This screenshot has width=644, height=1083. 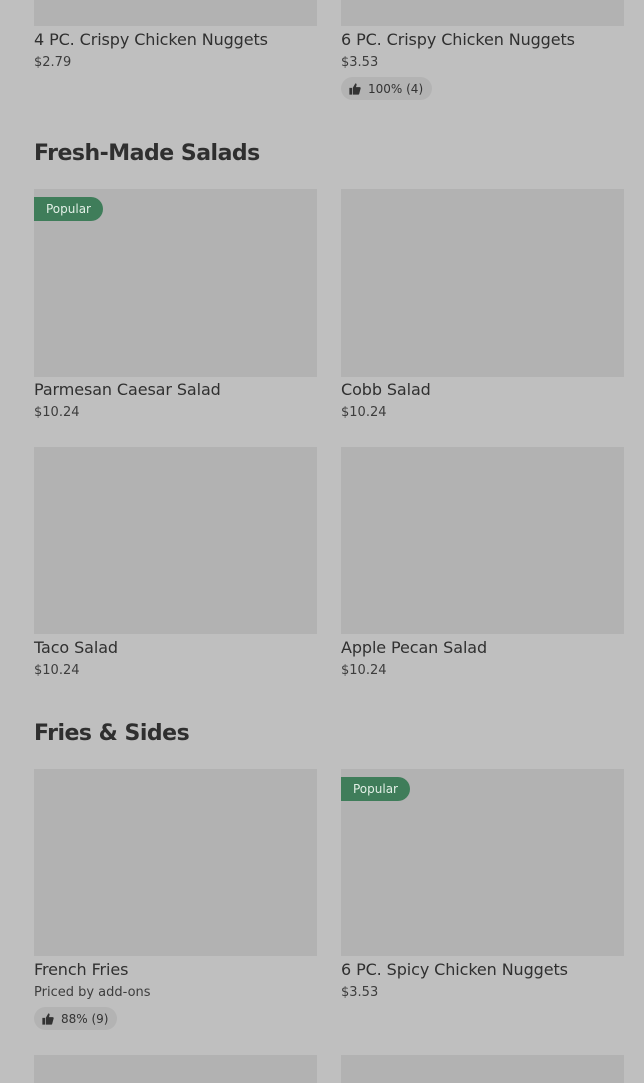 I want to click on rating-badge: 100% (4), so click(x=387, y=88).